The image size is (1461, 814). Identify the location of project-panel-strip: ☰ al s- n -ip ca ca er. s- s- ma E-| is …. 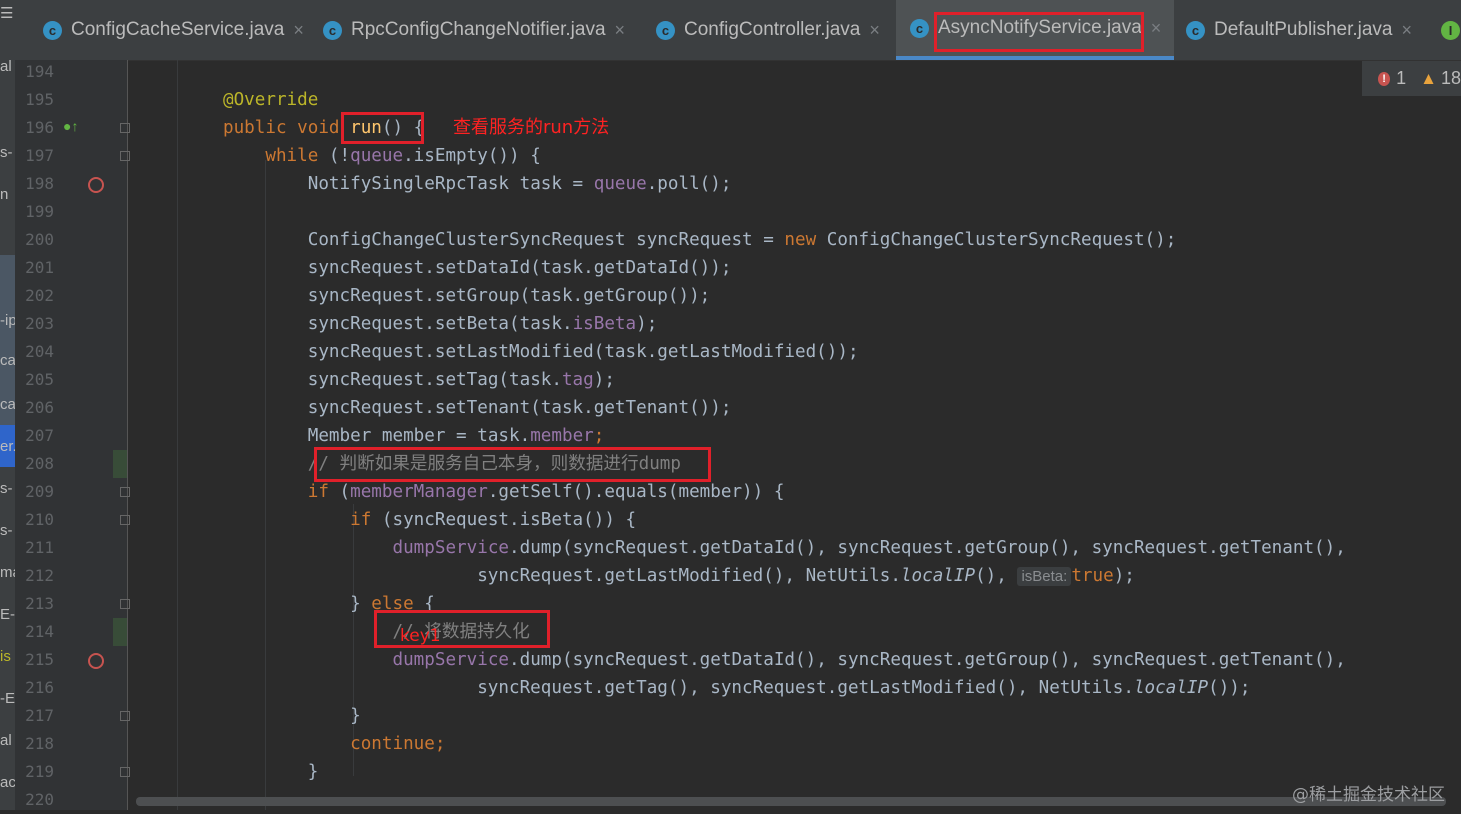
(7, 405).